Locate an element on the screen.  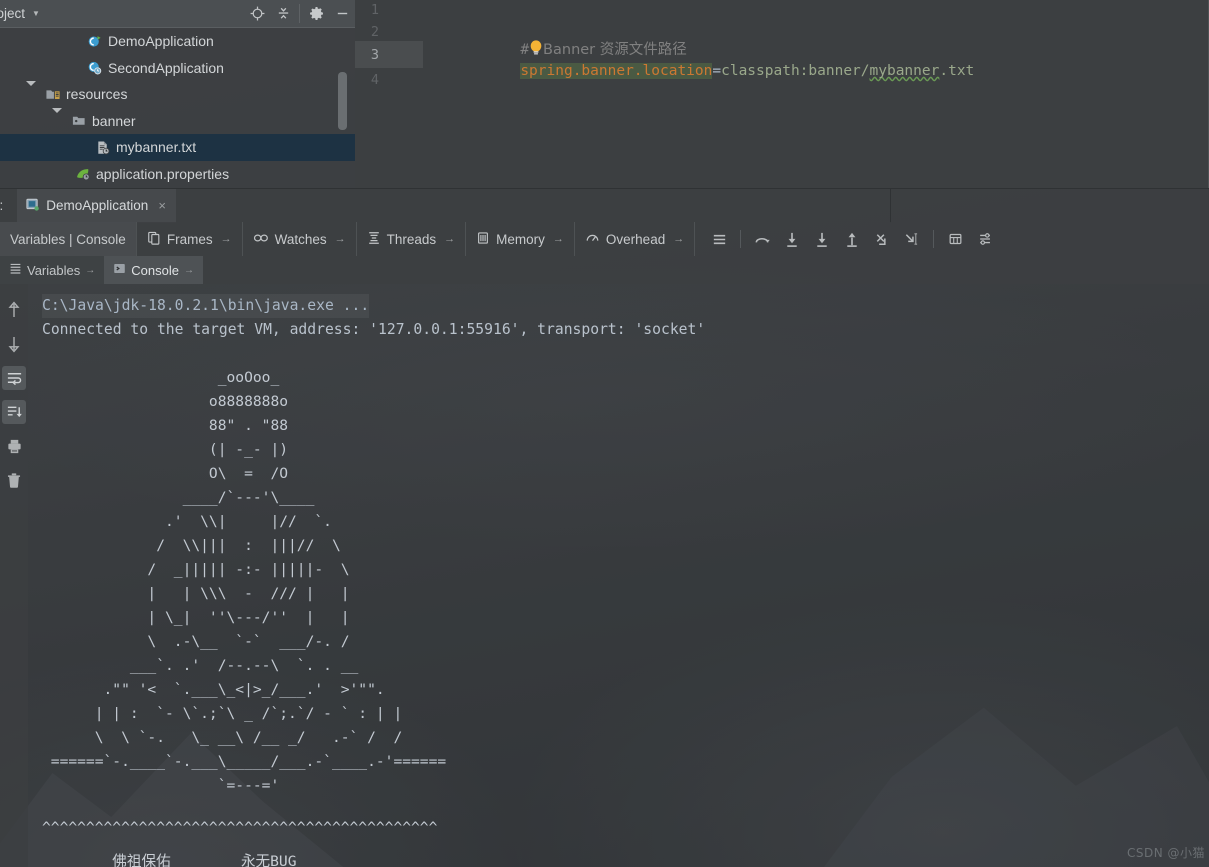
watches-icon is located at coordinates (261, 239).